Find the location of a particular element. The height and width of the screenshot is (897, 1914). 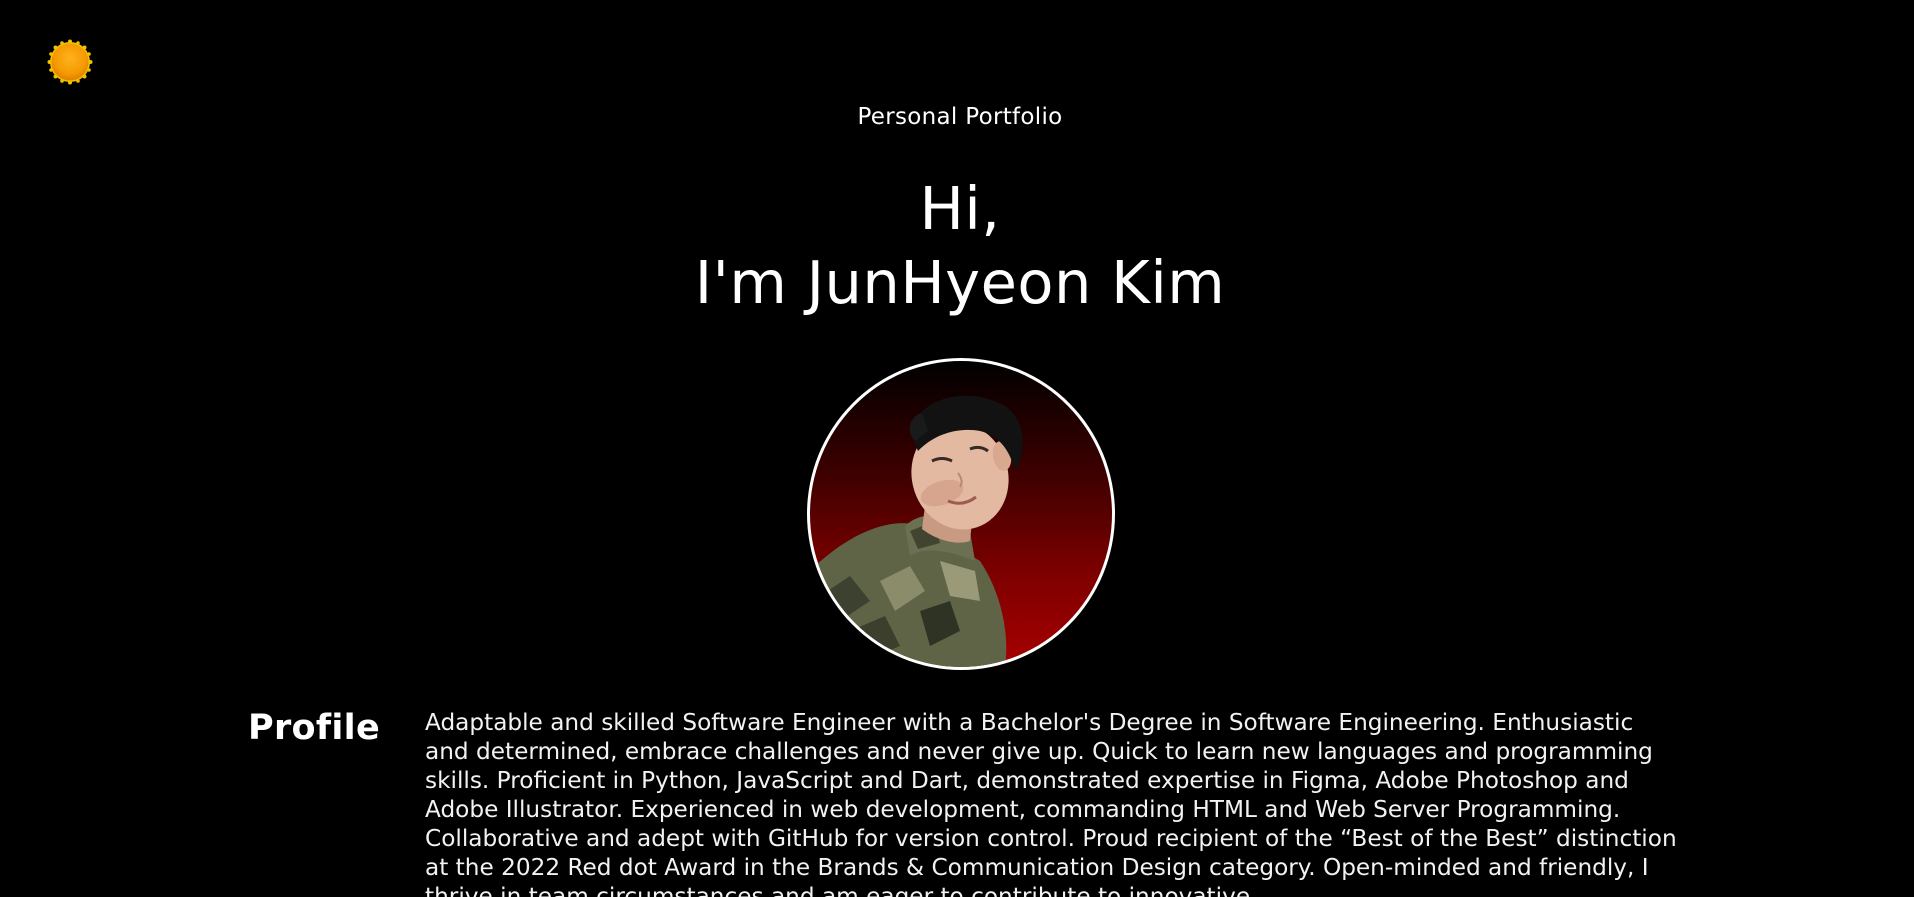

sun-icon is located at coordinates (70, 62).